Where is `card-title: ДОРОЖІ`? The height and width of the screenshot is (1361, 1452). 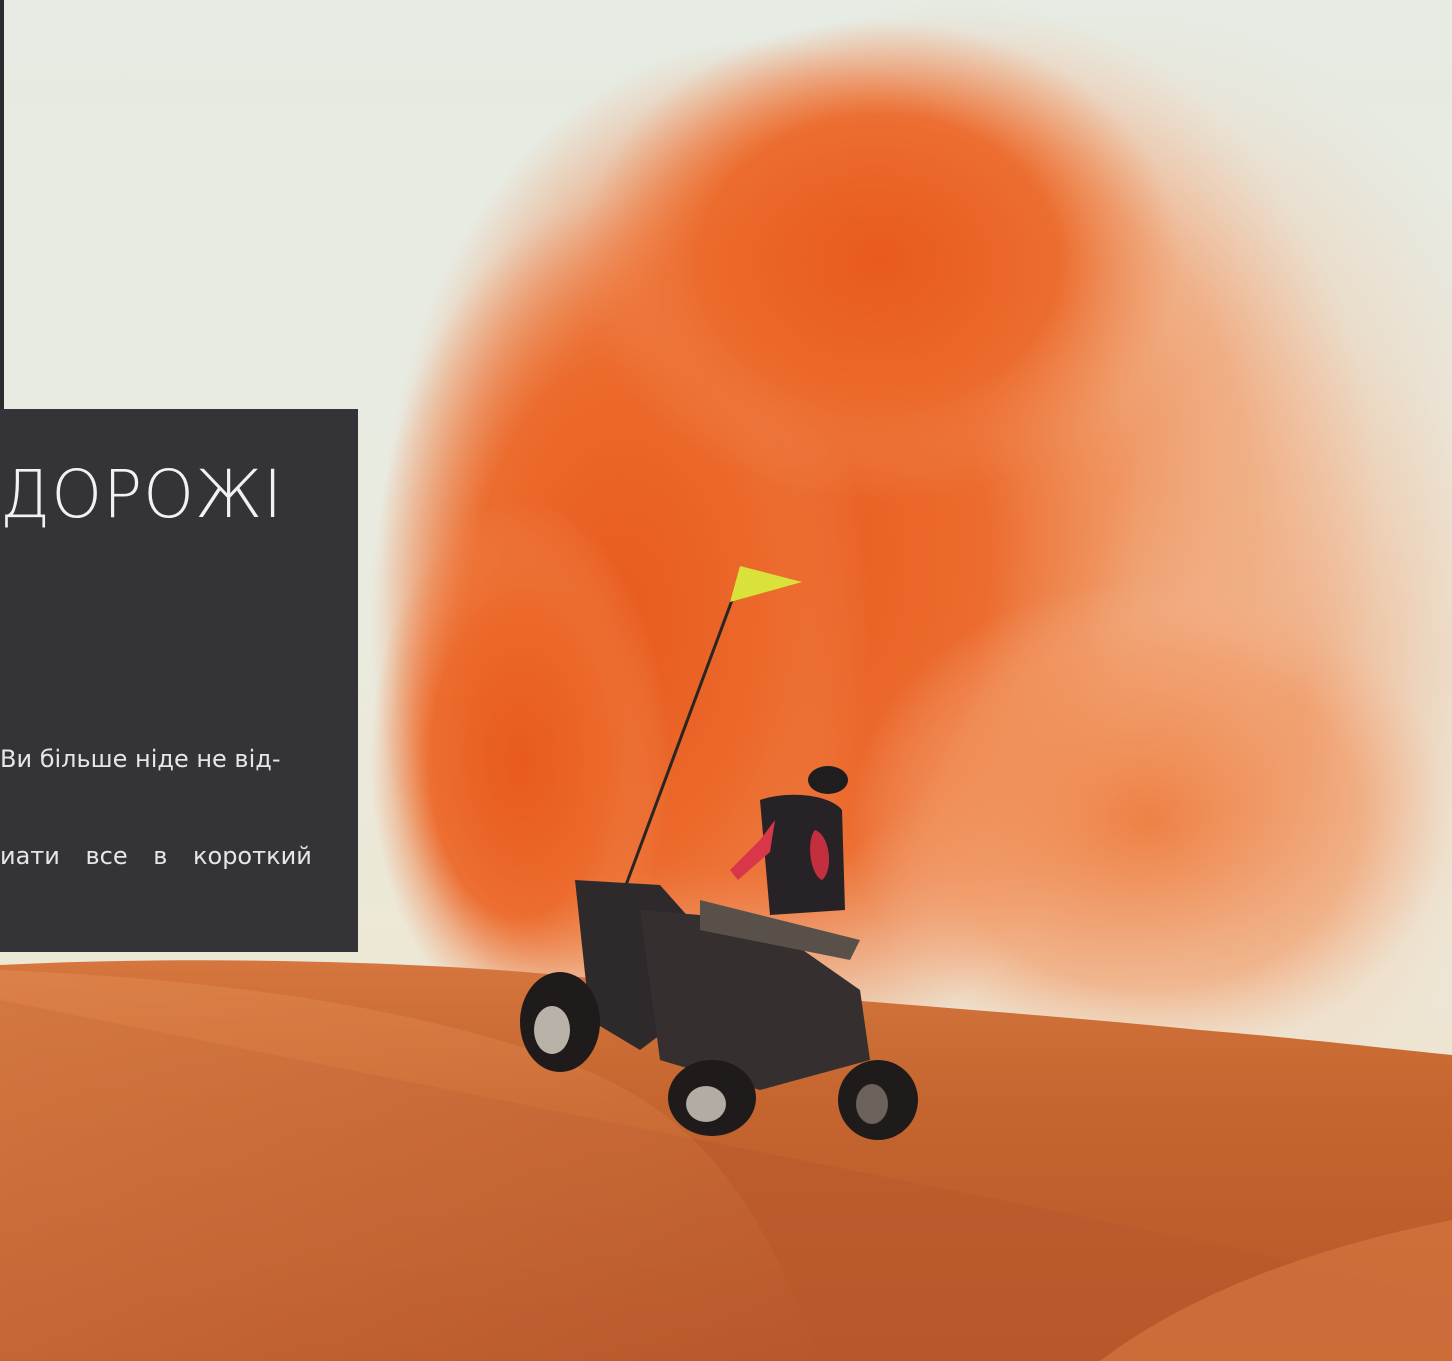 card-title: ДОРОЖІ is located at coordinates (142, 495).